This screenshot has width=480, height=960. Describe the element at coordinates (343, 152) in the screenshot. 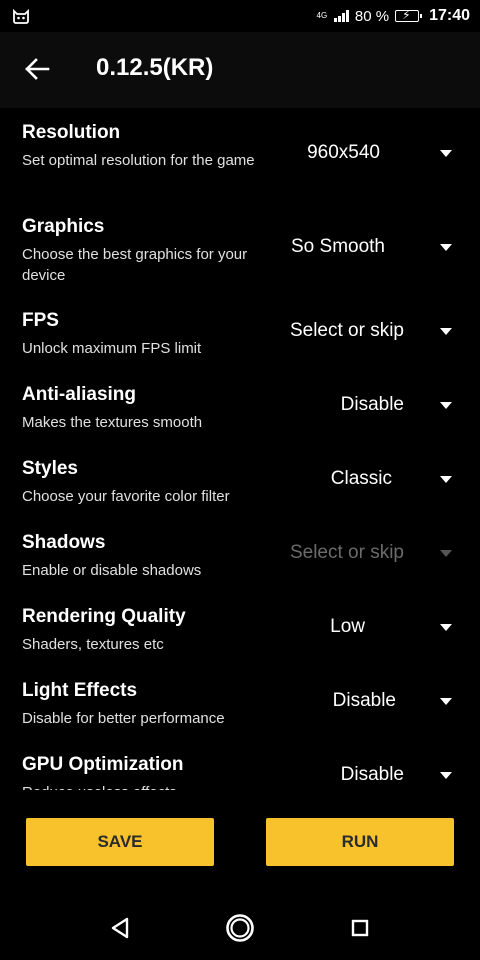

I see `dropdown-value: 960x540` at that location.